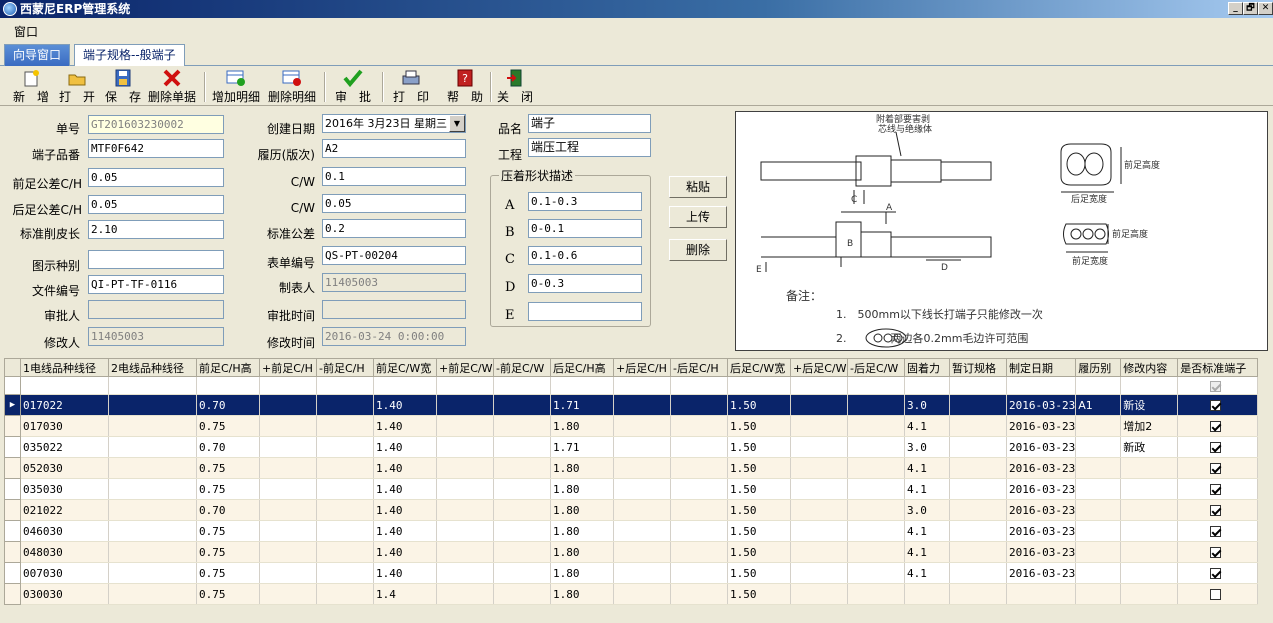 The width and height of the screenshot is (1273, 623). I want to click on grid-cell: 1.71, so click(582, 447).